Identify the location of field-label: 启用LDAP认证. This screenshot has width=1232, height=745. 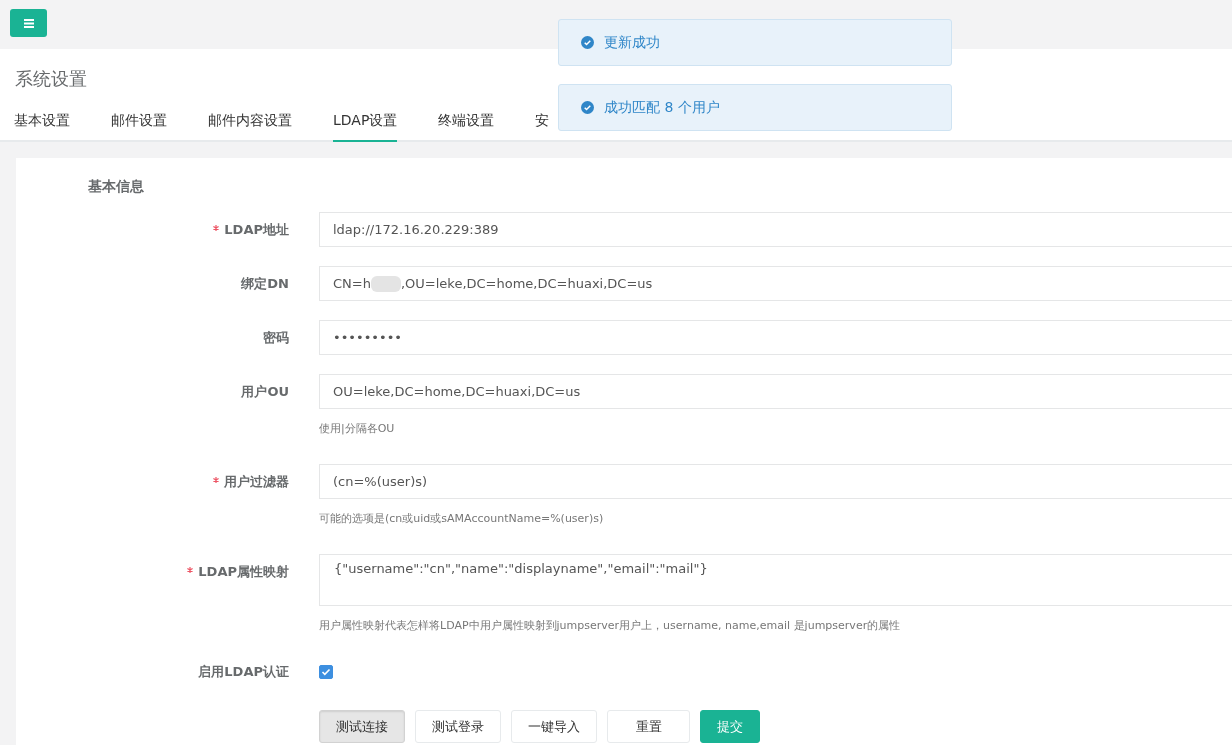
(243, 672).